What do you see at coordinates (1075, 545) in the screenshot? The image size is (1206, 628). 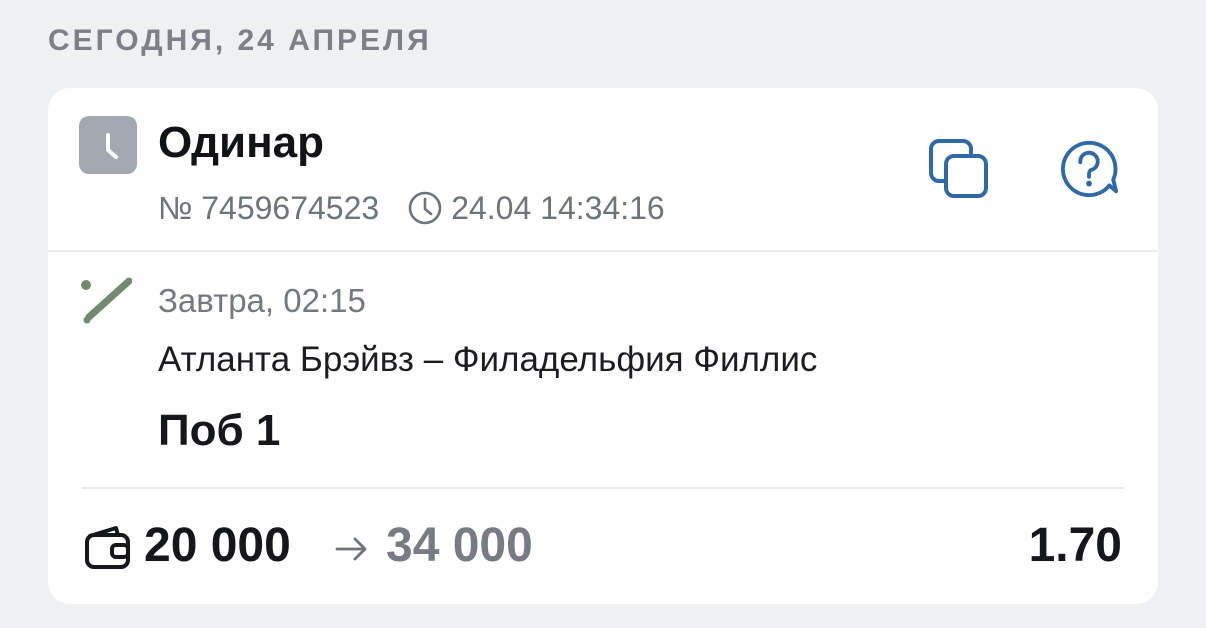 I see `odds-value: 1.70` at bounding box center [1075, 545].